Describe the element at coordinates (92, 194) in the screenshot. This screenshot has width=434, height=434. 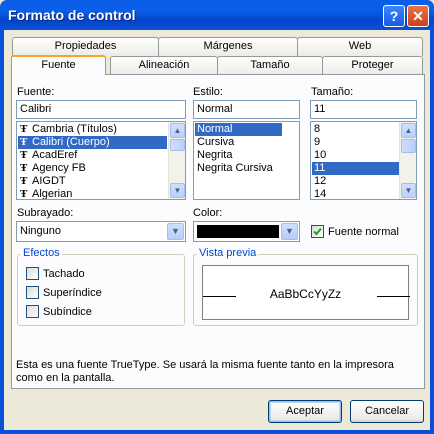
I see `font-list-item: Ŧ Algerian` at that location.